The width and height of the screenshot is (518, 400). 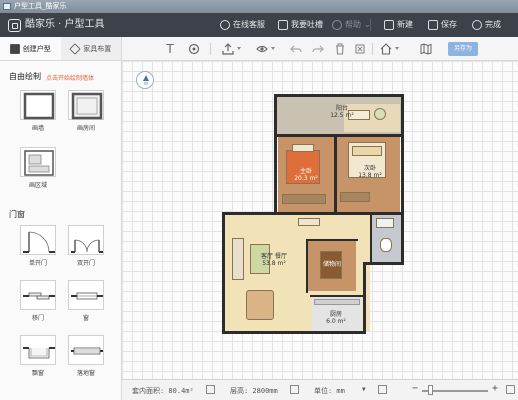 What do you see at coordinates (336, 318) in the screenshot?
I see `room-label-kitchen: 厨房 6.0 m²` at bounding box center [336, 318].